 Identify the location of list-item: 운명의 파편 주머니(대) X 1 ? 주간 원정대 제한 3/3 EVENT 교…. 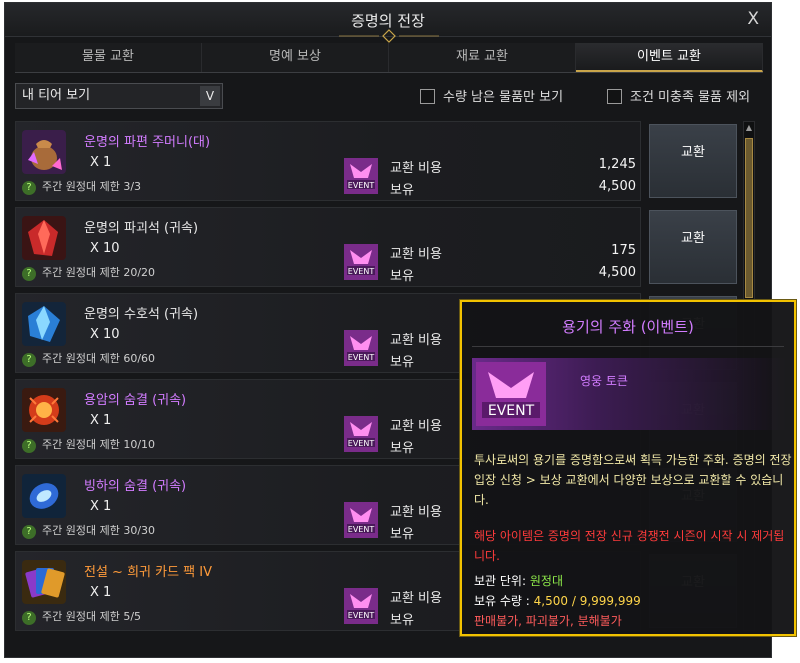
(376, 161).